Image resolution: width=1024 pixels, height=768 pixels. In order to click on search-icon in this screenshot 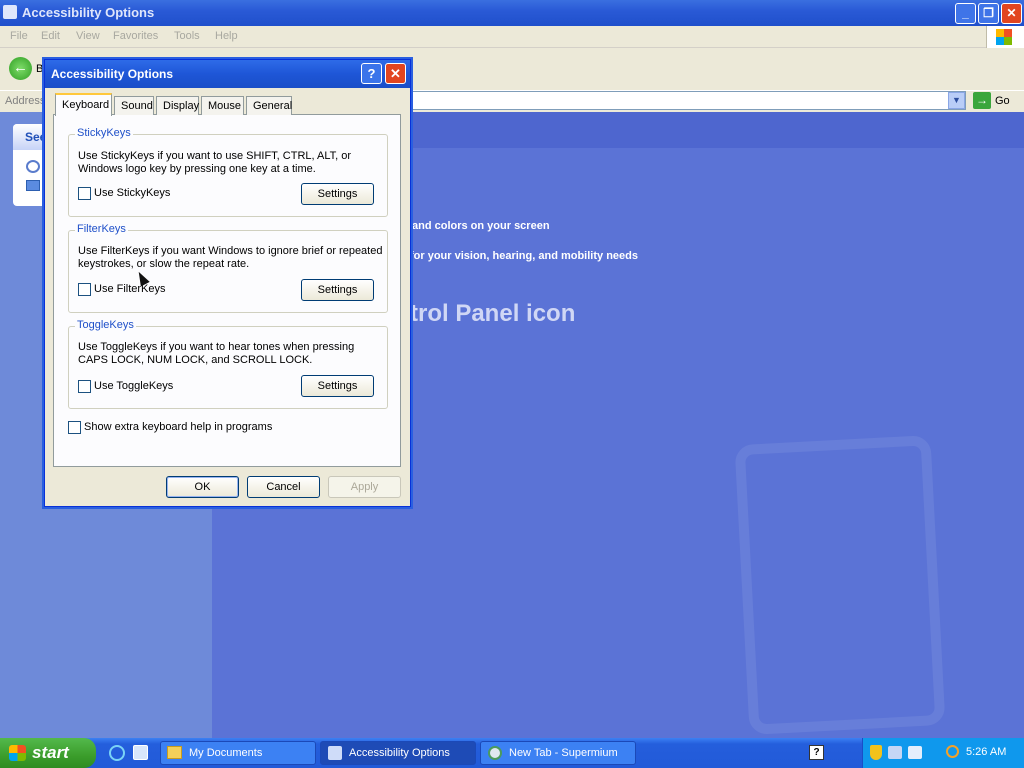, I will do `click(33, 166)`.